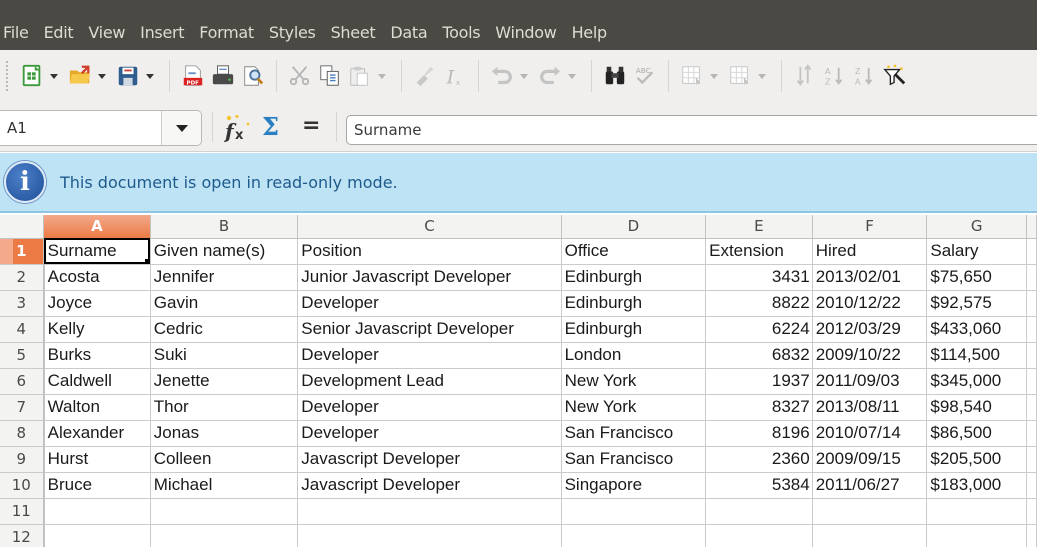  What do you see at coordinates (589, 32) in the screenshot?
I see `menu-help: Help` at bounding box center [589, 32].